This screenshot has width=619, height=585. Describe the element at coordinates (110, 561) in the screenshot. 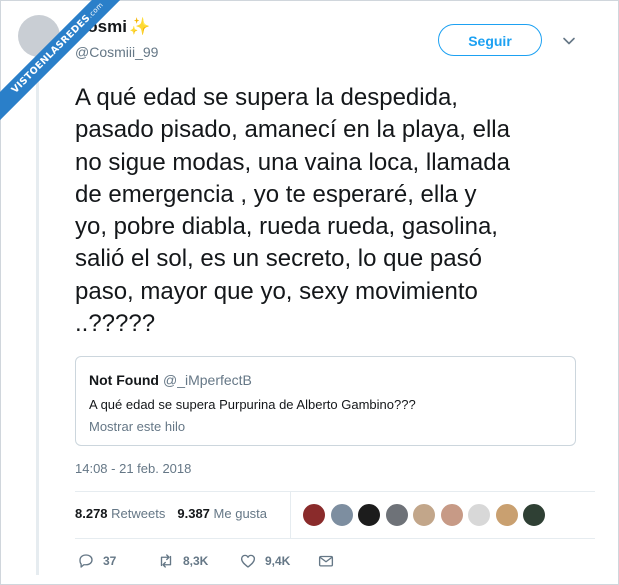

I see `reply-count: 37` at that location.